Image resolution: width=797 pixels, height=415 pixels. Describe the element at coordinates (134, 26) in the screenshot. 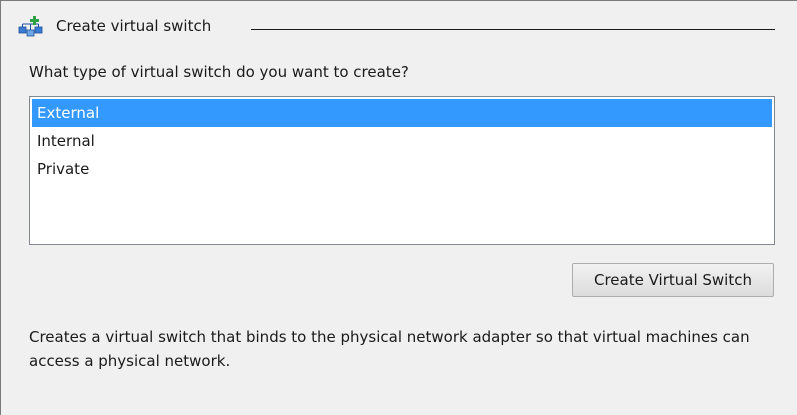

I see `section-title: Create virtual switch` at that location.